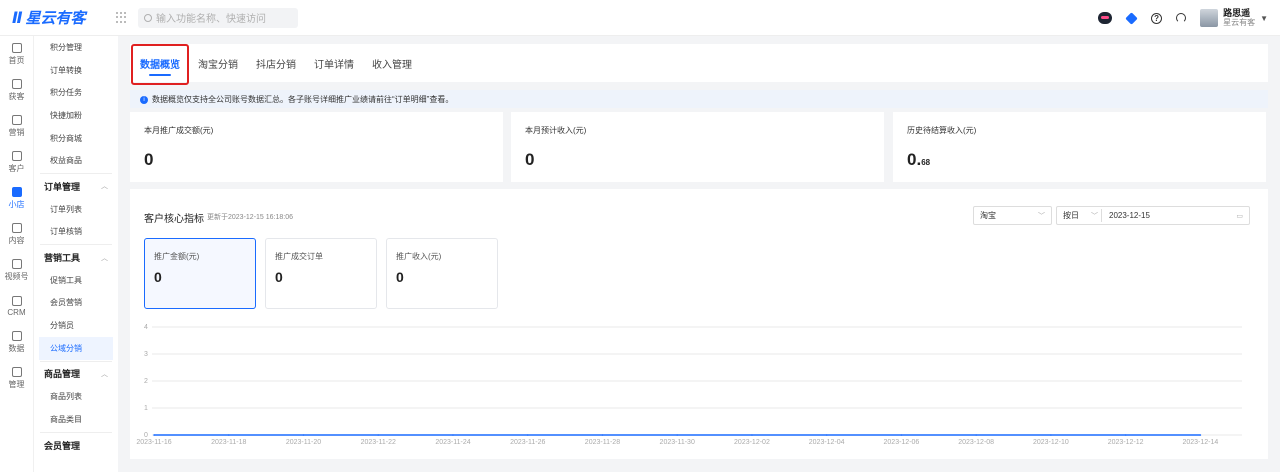 This screenshot has height=472, width=1280. What do you see at coordinates (1079, 160) in the screenshot?
I see `stat-value: 0.68` at bounding box center [1079, 160].